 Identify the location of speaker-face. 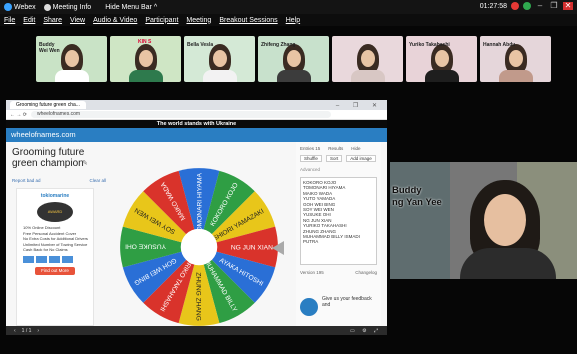
(505, 220).